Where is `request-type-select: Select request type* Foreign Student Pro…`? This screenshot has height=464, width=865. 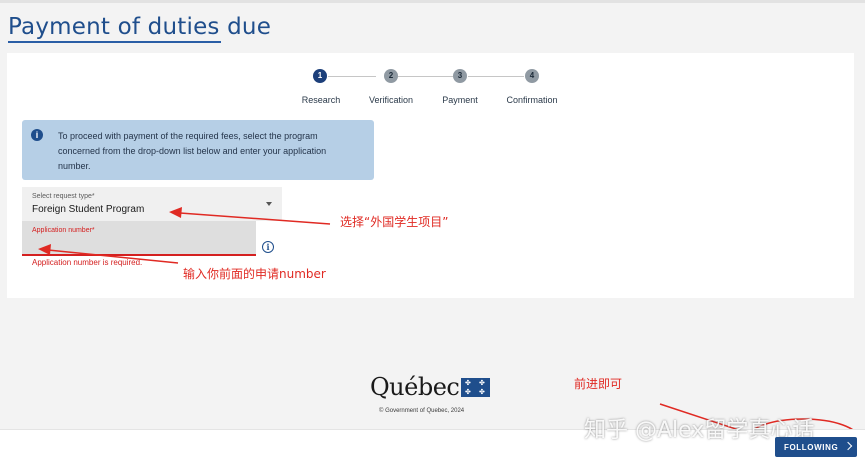 request-type-select: Select request type* Foreign Student Pro… is located at coordinates (152, 204).